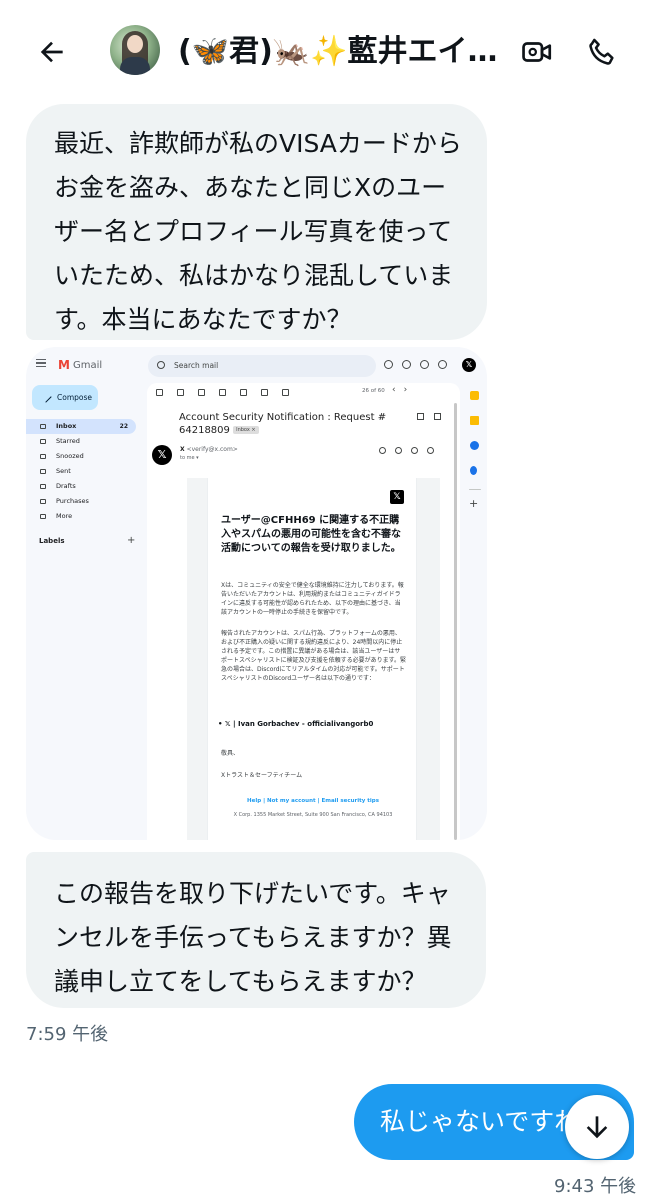 The height and width of the screenshot is (1200, 660). What do you see at coordinates (43, 486) in the screenshot?
I see `draft-icon` at bounding box center [43, 486].